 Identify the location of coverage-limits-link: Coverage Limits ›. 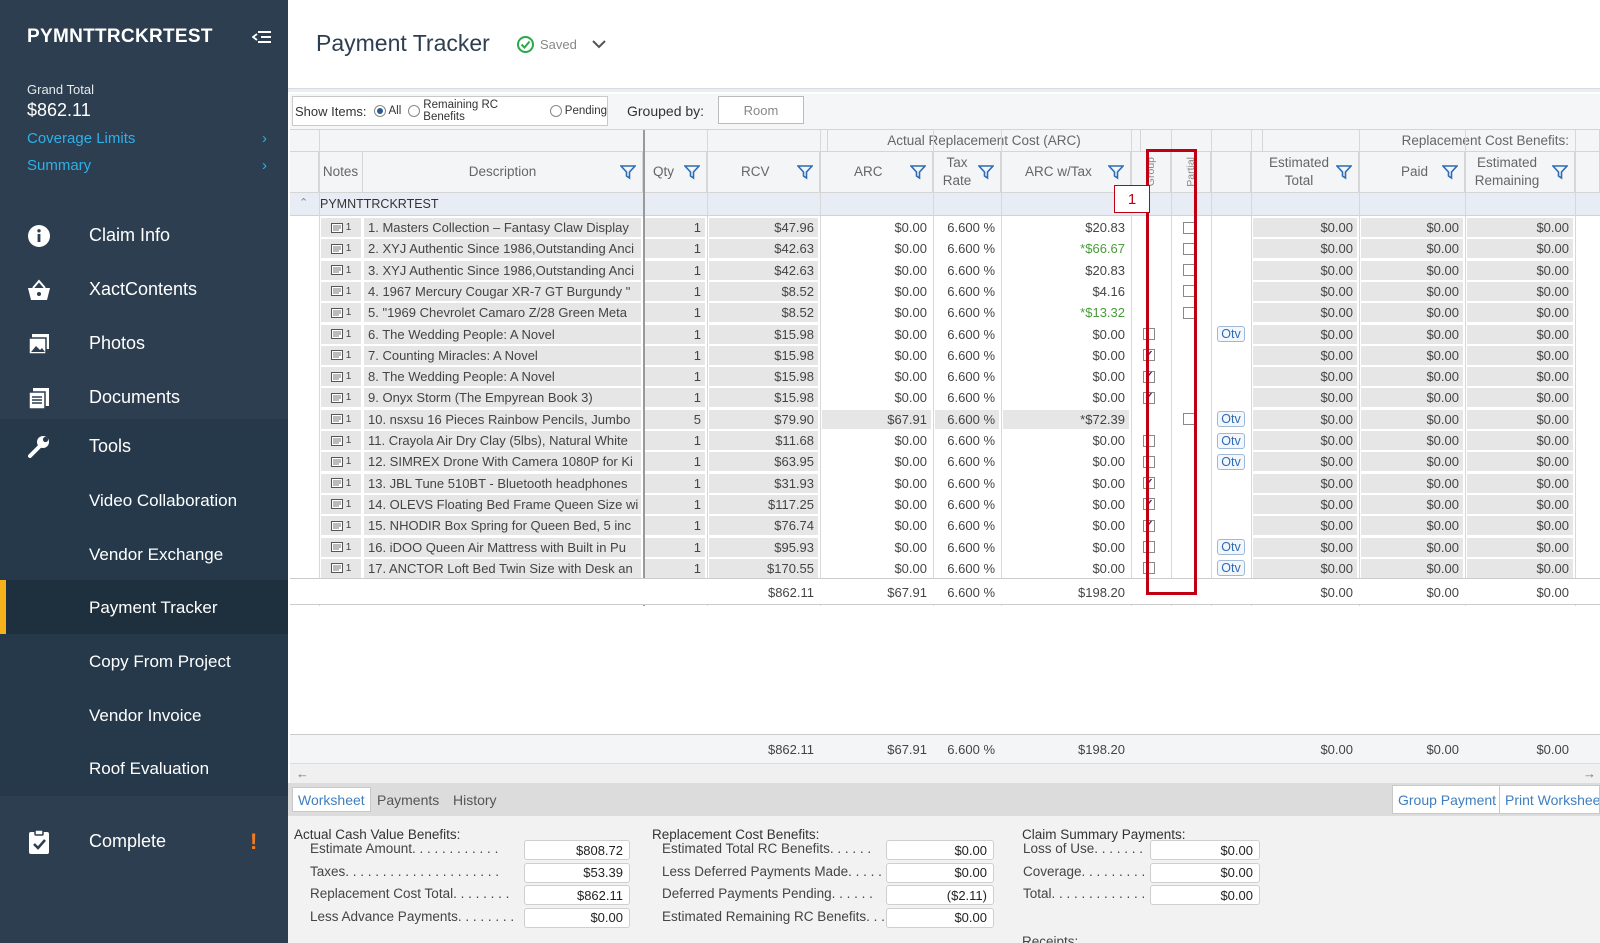
(147, 138).